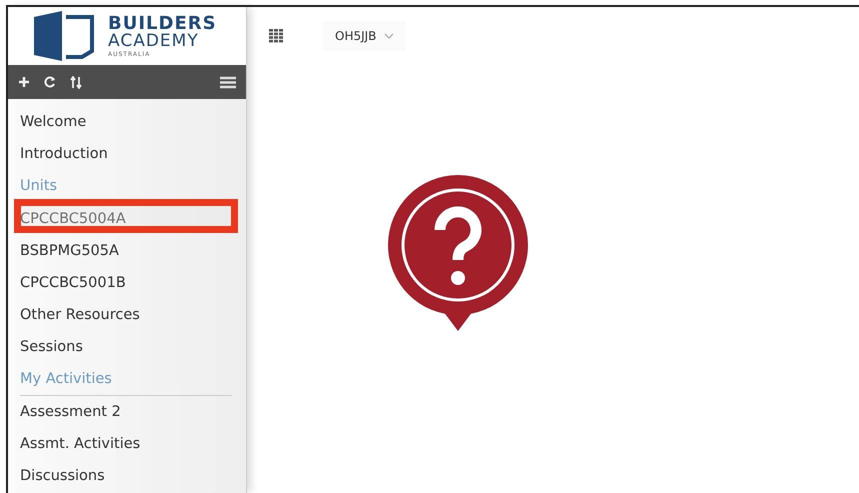 The image size is (859, 493). I want to click on logo-subtitle: ACADEMY, so click(154, 41).